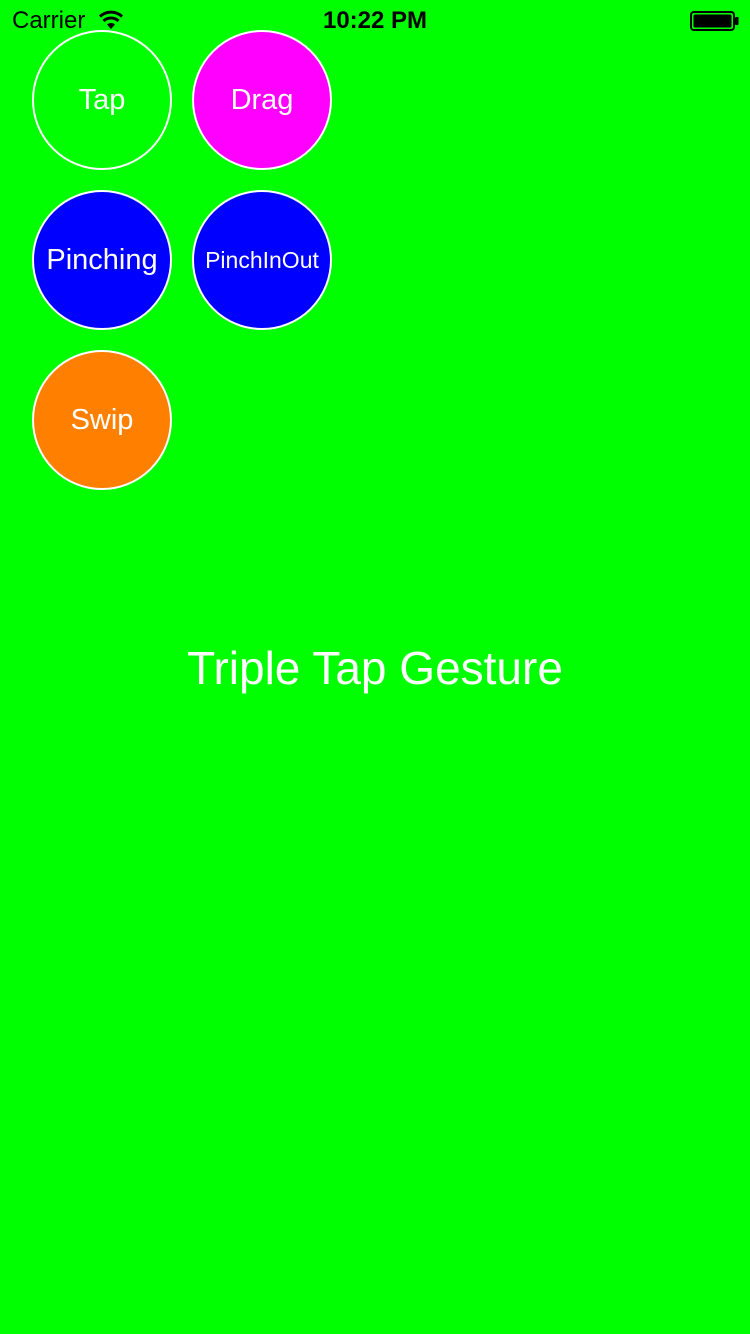 The width and height of the screenshot is (750, 1334). I want to click on battery-icon, so click(715, 21).